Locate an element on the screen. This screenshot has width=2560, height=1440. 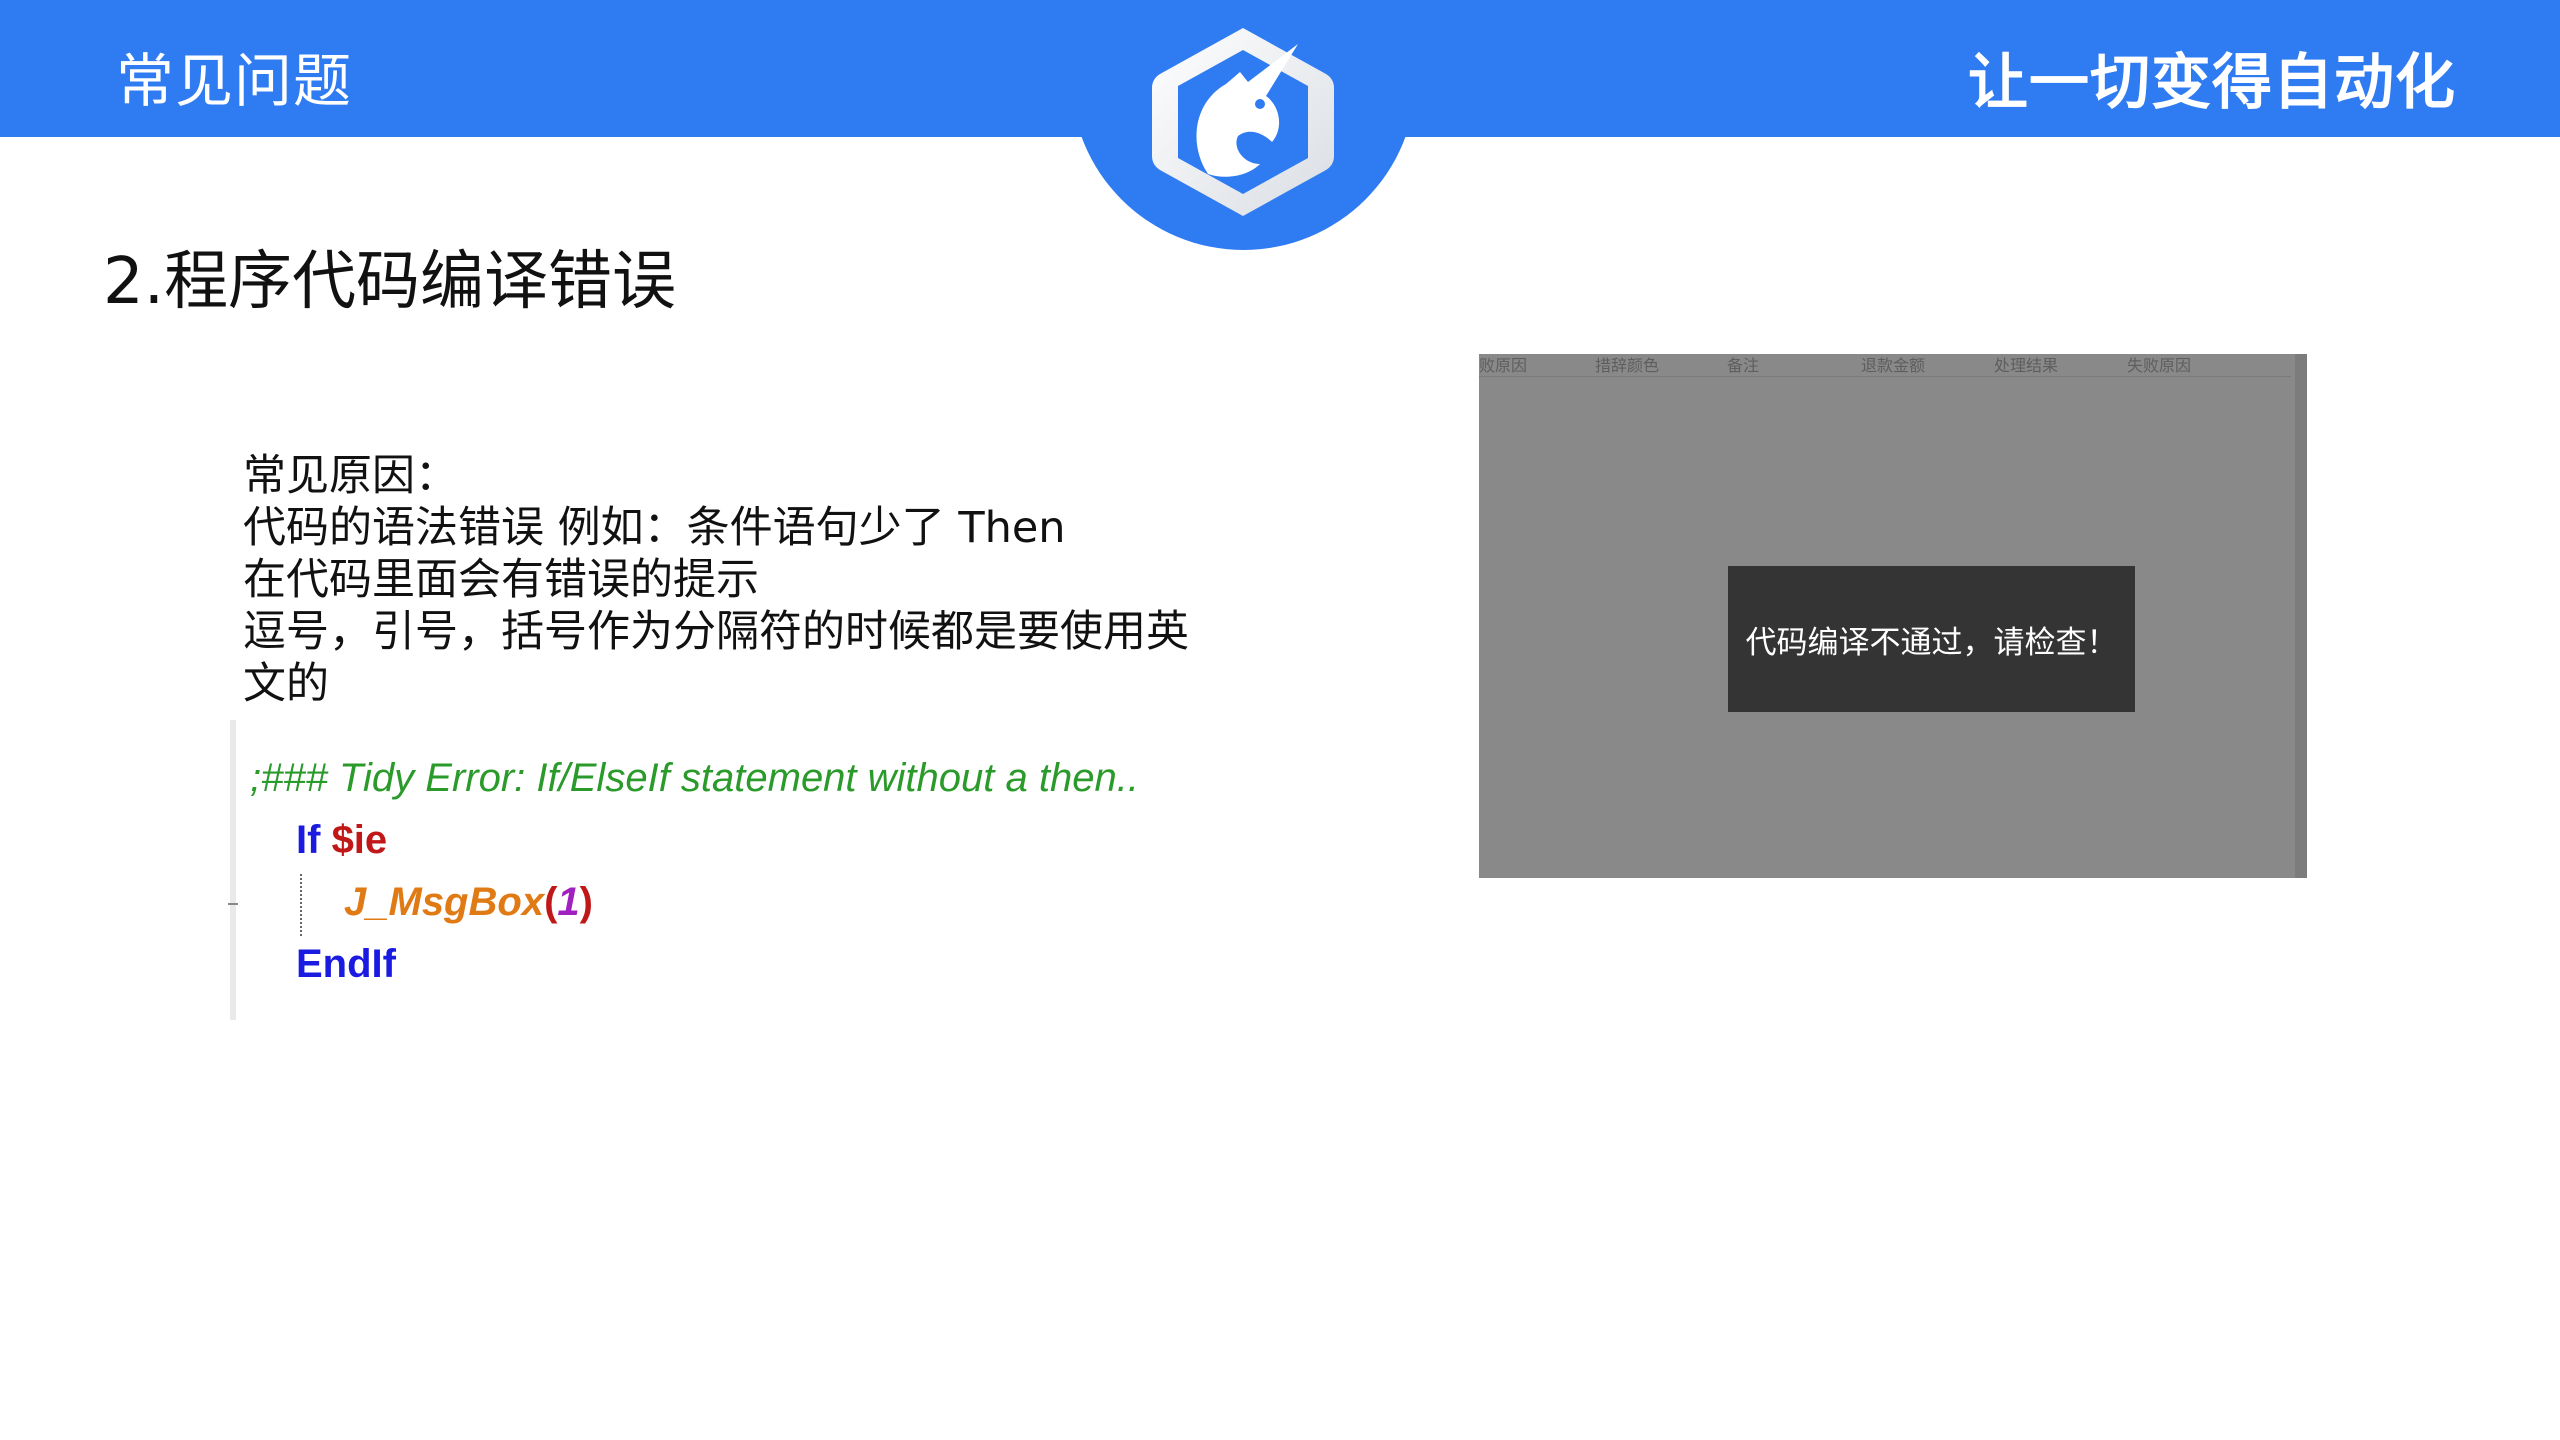
column-header: 退款金额 is located at coordinates (1893, 365).